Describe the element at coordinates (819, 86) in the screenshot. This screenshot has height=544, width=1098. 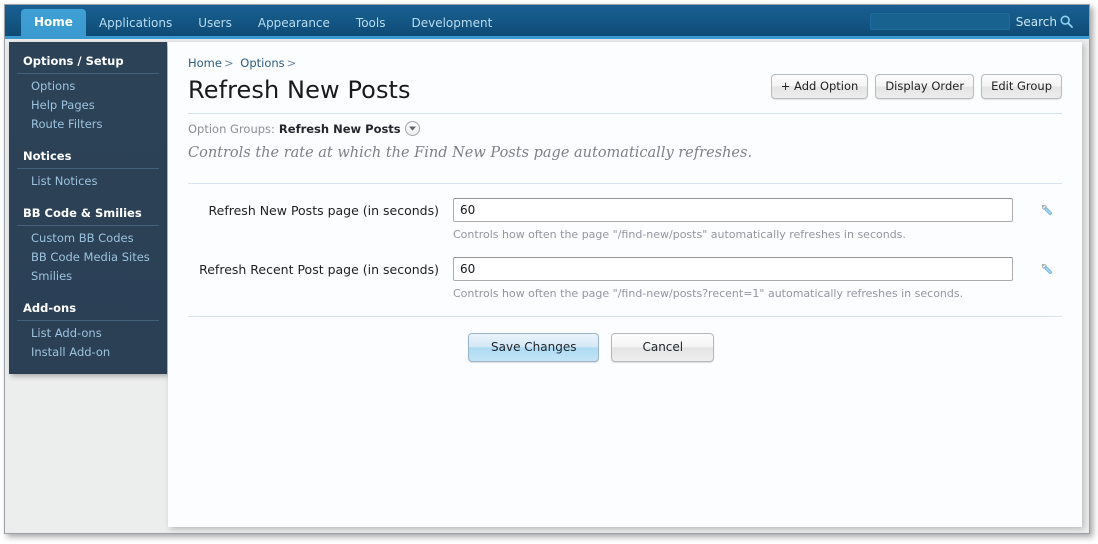
I see `add-option-button: + Add Option` at that location.